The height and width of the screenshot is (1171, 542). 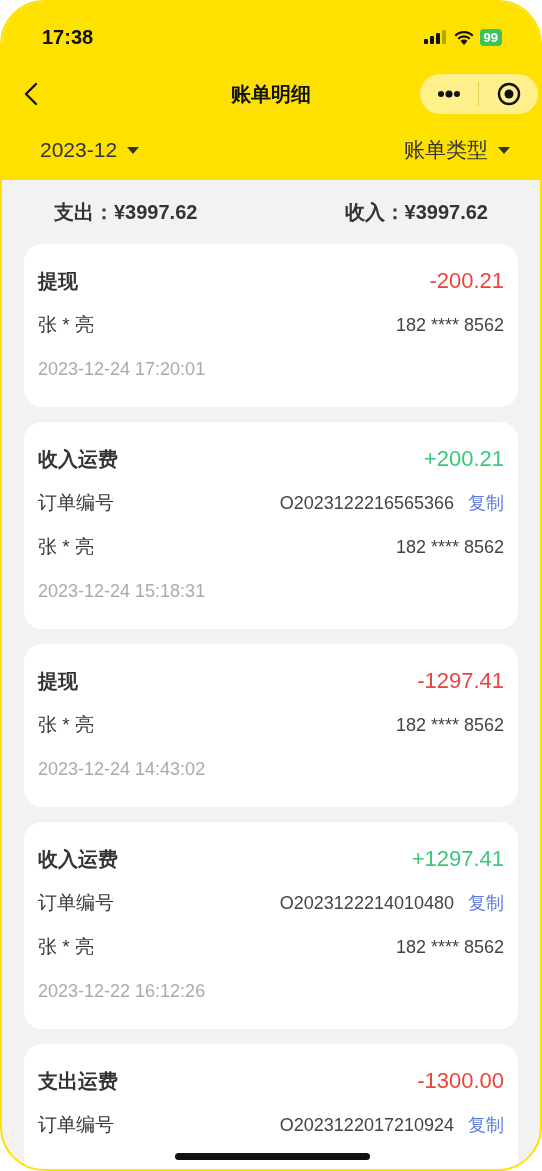 What do you see at coordinates (466, 281) in the screenshot?
I see `record-amount: -200.21` at bounding box center [466, 281].